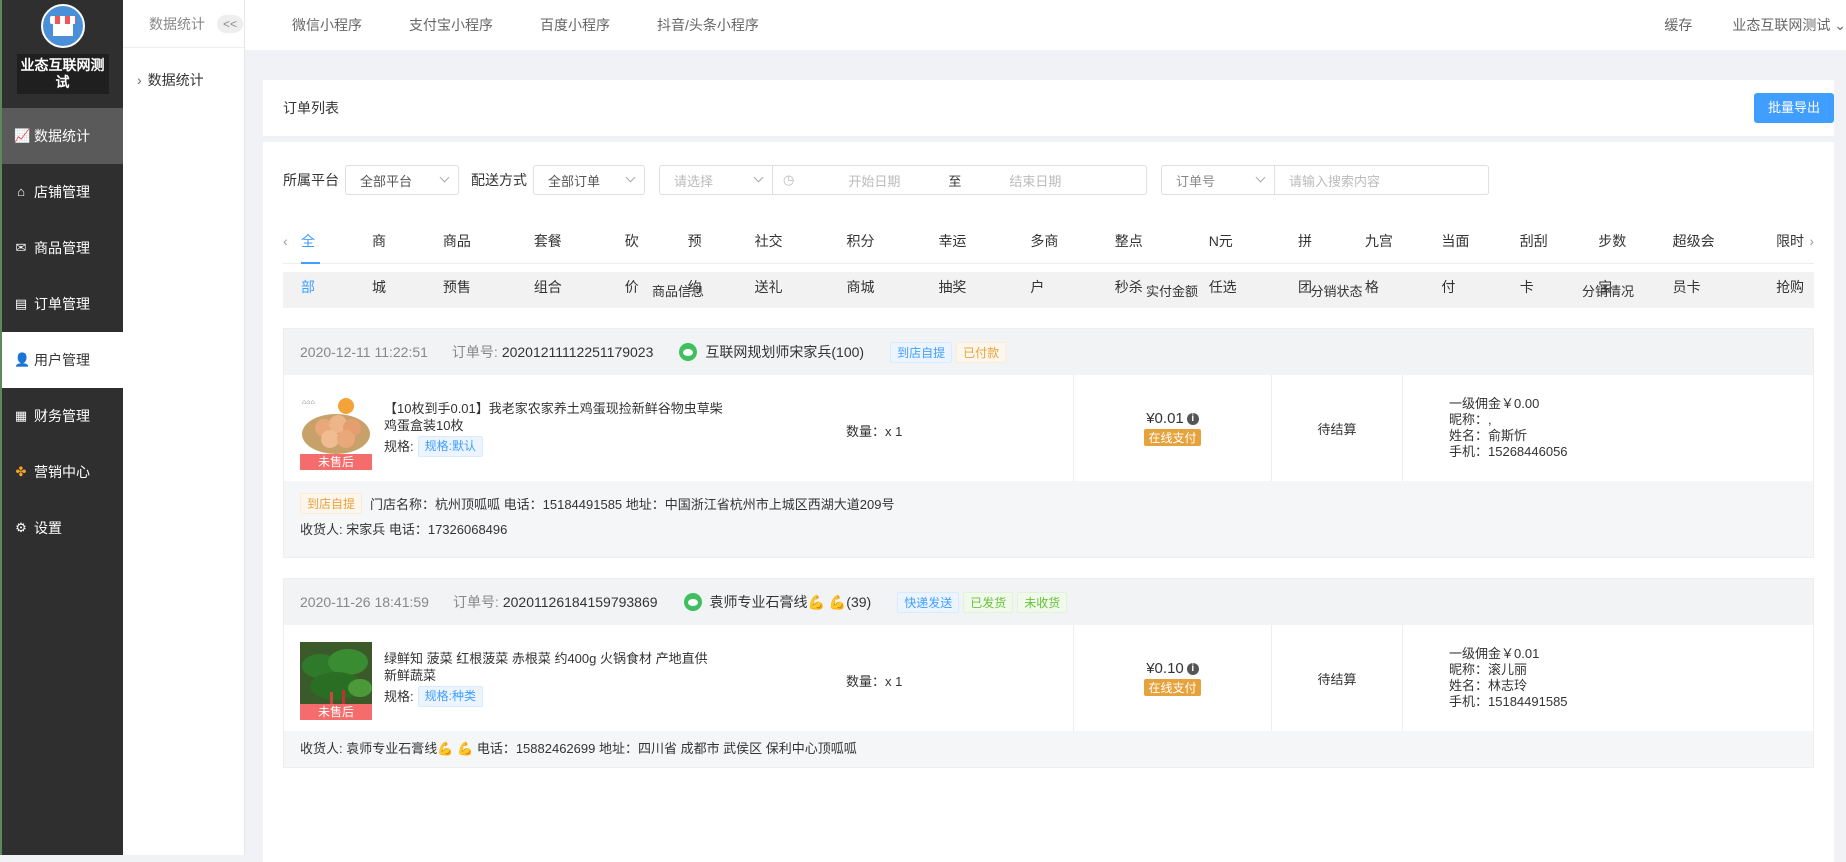 This screenshot has height=862, width=1846. I want to click on end-date-input: 结束日期, so click(1035, 180).